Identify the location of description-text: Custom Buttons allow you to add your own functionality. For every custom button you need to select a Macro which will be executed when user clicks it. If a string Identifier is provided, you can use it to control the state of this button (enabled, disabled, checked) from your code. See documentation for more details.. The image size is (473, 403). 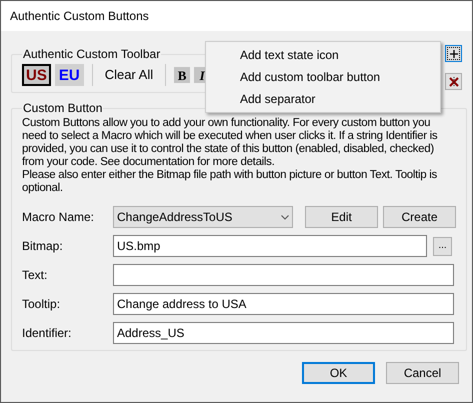
(230, 143).